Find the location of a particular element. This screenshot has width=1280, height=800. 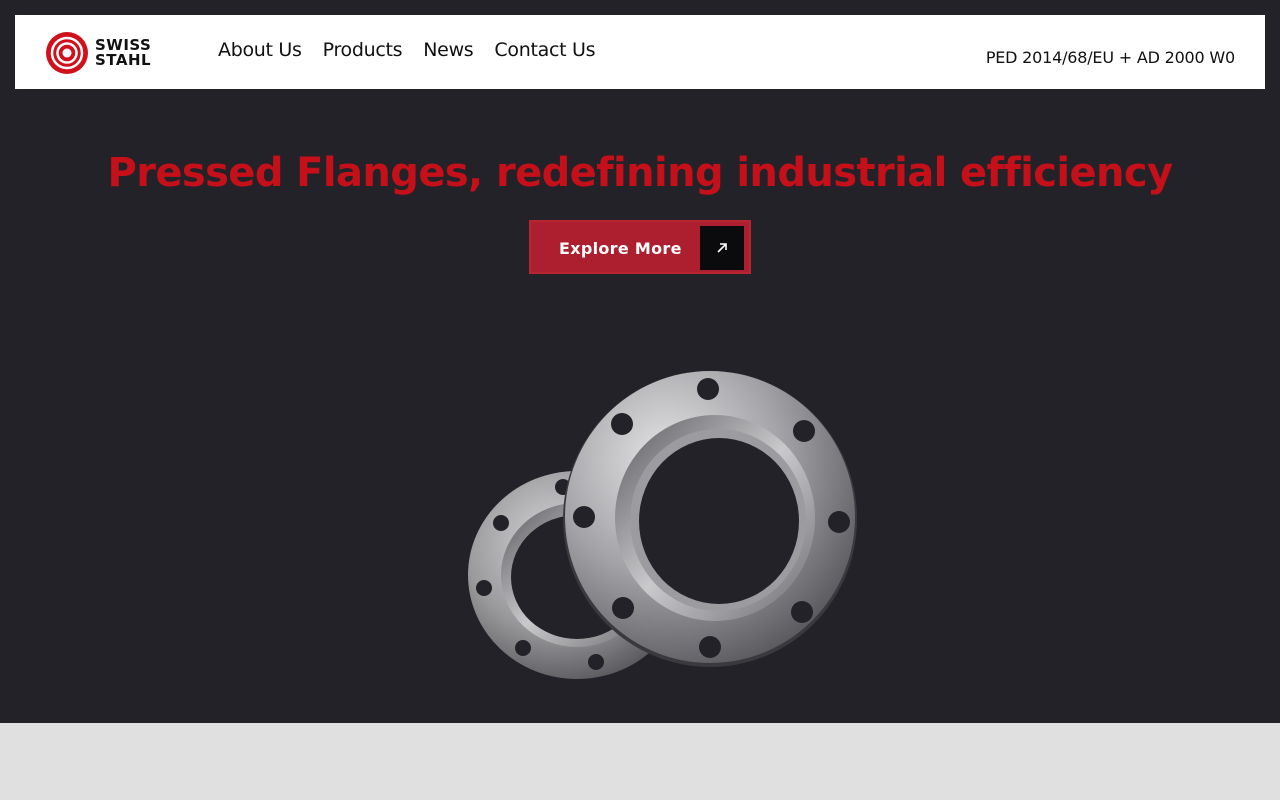

explore-more-label: Explore More is located at coordinates (620, 248).